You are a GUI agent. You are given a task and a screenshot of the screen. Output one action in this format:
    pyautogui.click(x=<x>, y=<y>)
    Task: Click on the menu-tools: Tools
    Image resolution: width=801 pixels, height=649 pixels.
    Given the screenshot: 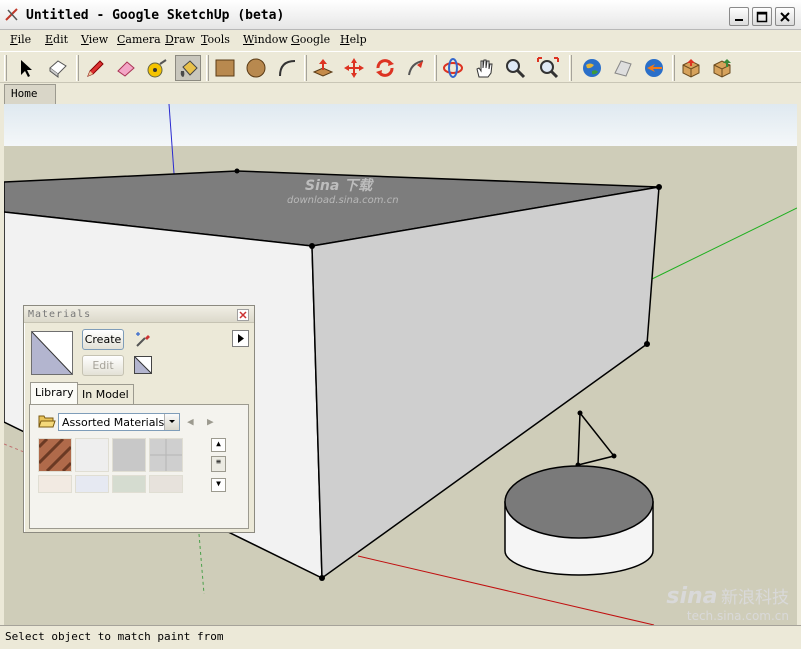 What is the action you would take?
    pyautogui.click(x=215, y=39)
    